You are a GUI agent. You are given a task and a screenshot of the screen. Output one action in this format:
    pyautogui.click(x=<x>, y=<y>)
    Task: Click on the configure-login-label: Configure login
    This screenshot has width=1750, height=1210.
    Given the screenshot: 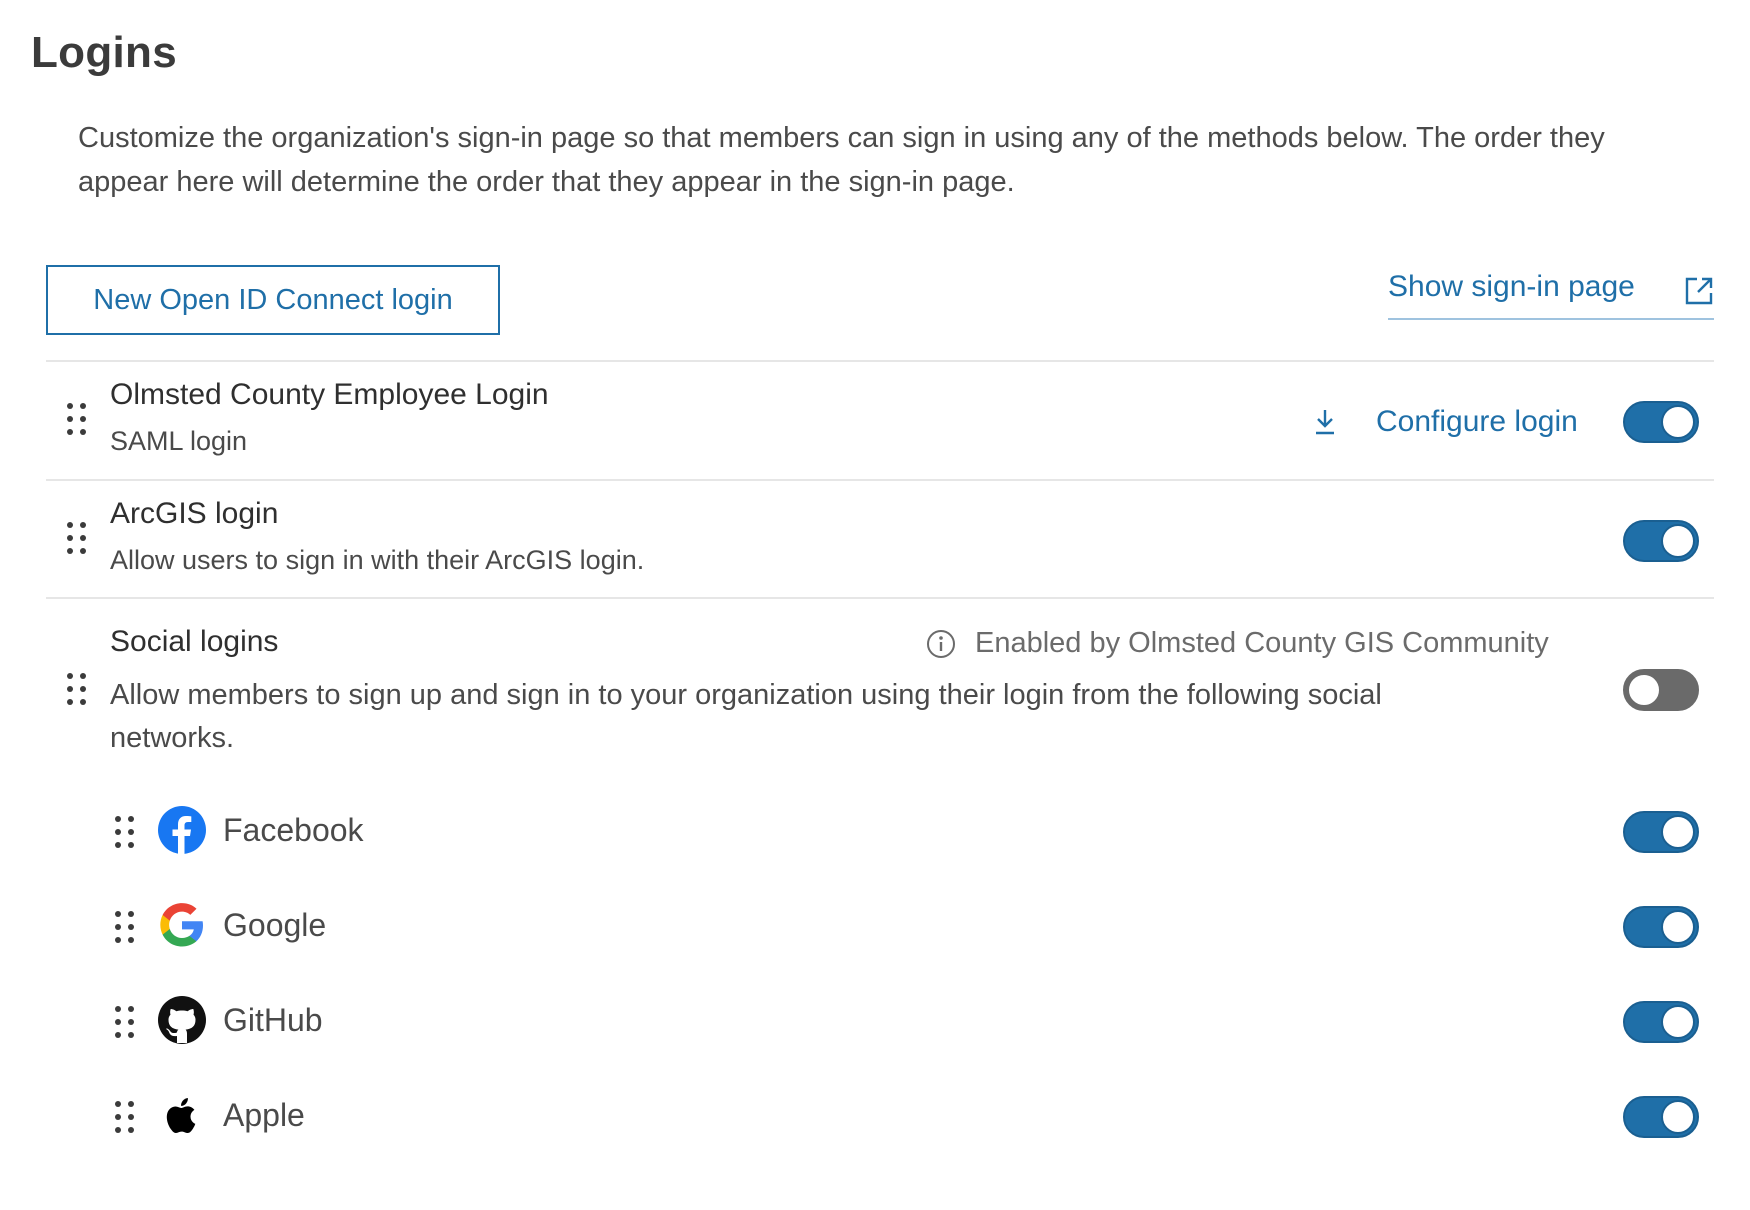 What is the action you would take?
    pyautogui.click(x=1477, y=421)
    